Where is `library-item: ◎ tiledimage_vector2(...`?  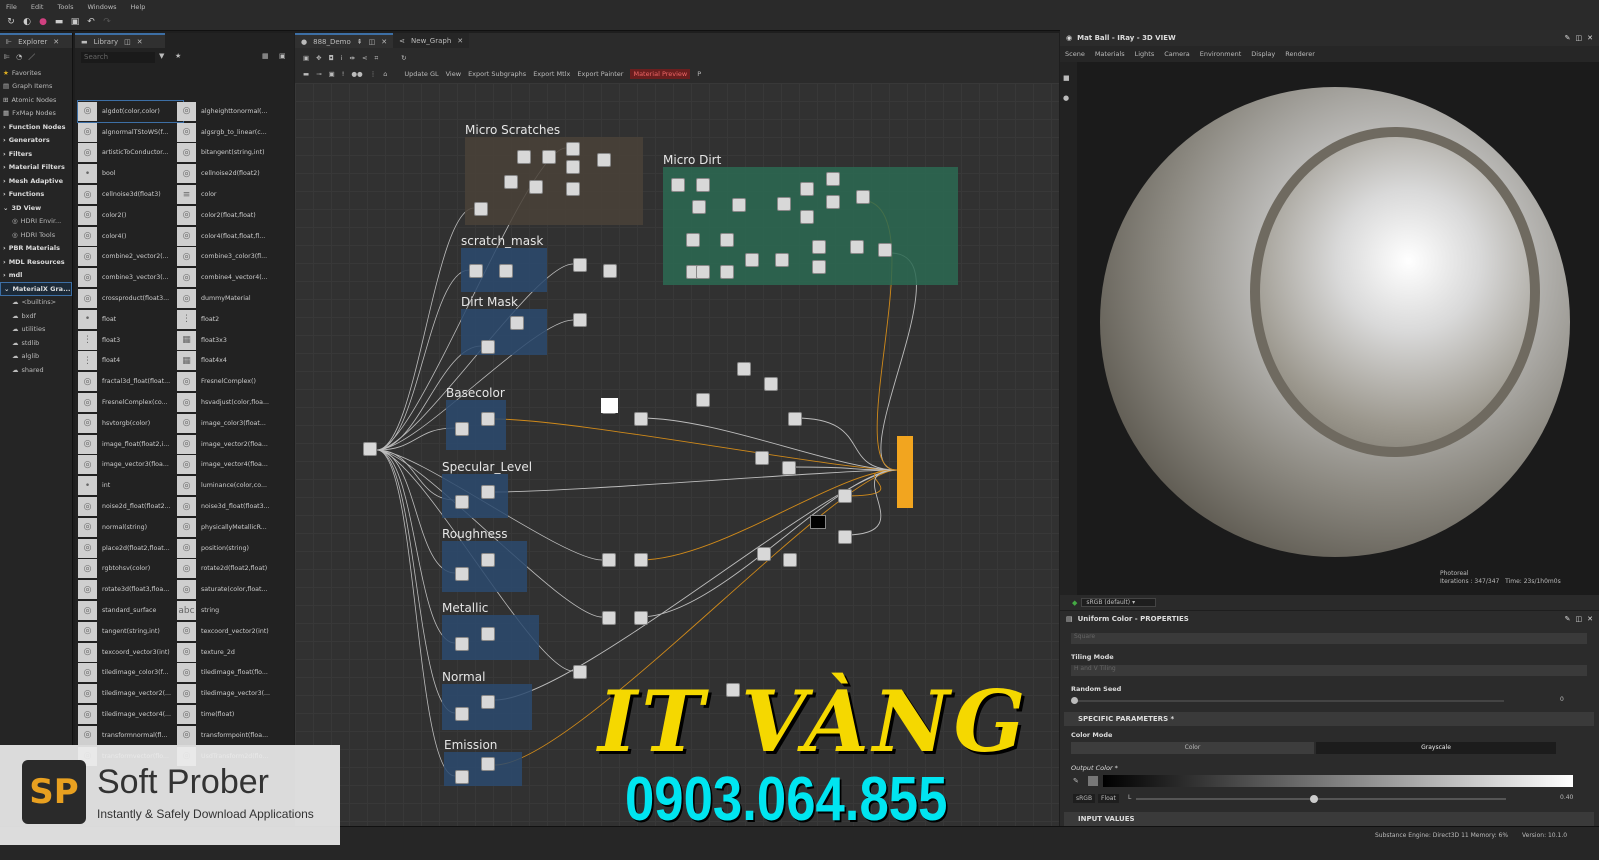 library-item: ◎ tiledimage_vector2(... is located at coordinates (130, 693).